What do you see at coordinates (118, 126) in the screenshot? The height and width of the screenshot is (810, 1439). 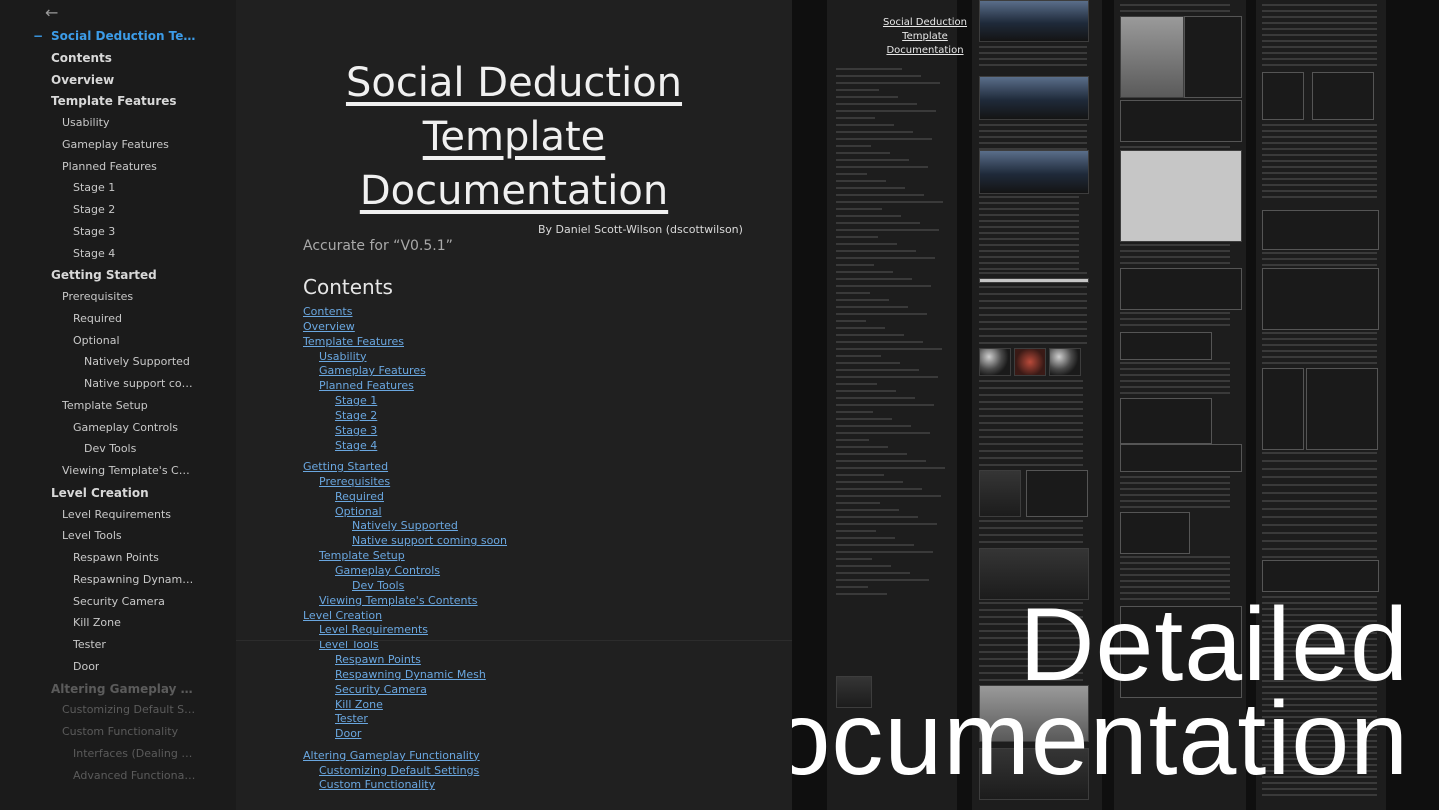 I see `sidebar-item: Usability` at bounding box center [118, 126].